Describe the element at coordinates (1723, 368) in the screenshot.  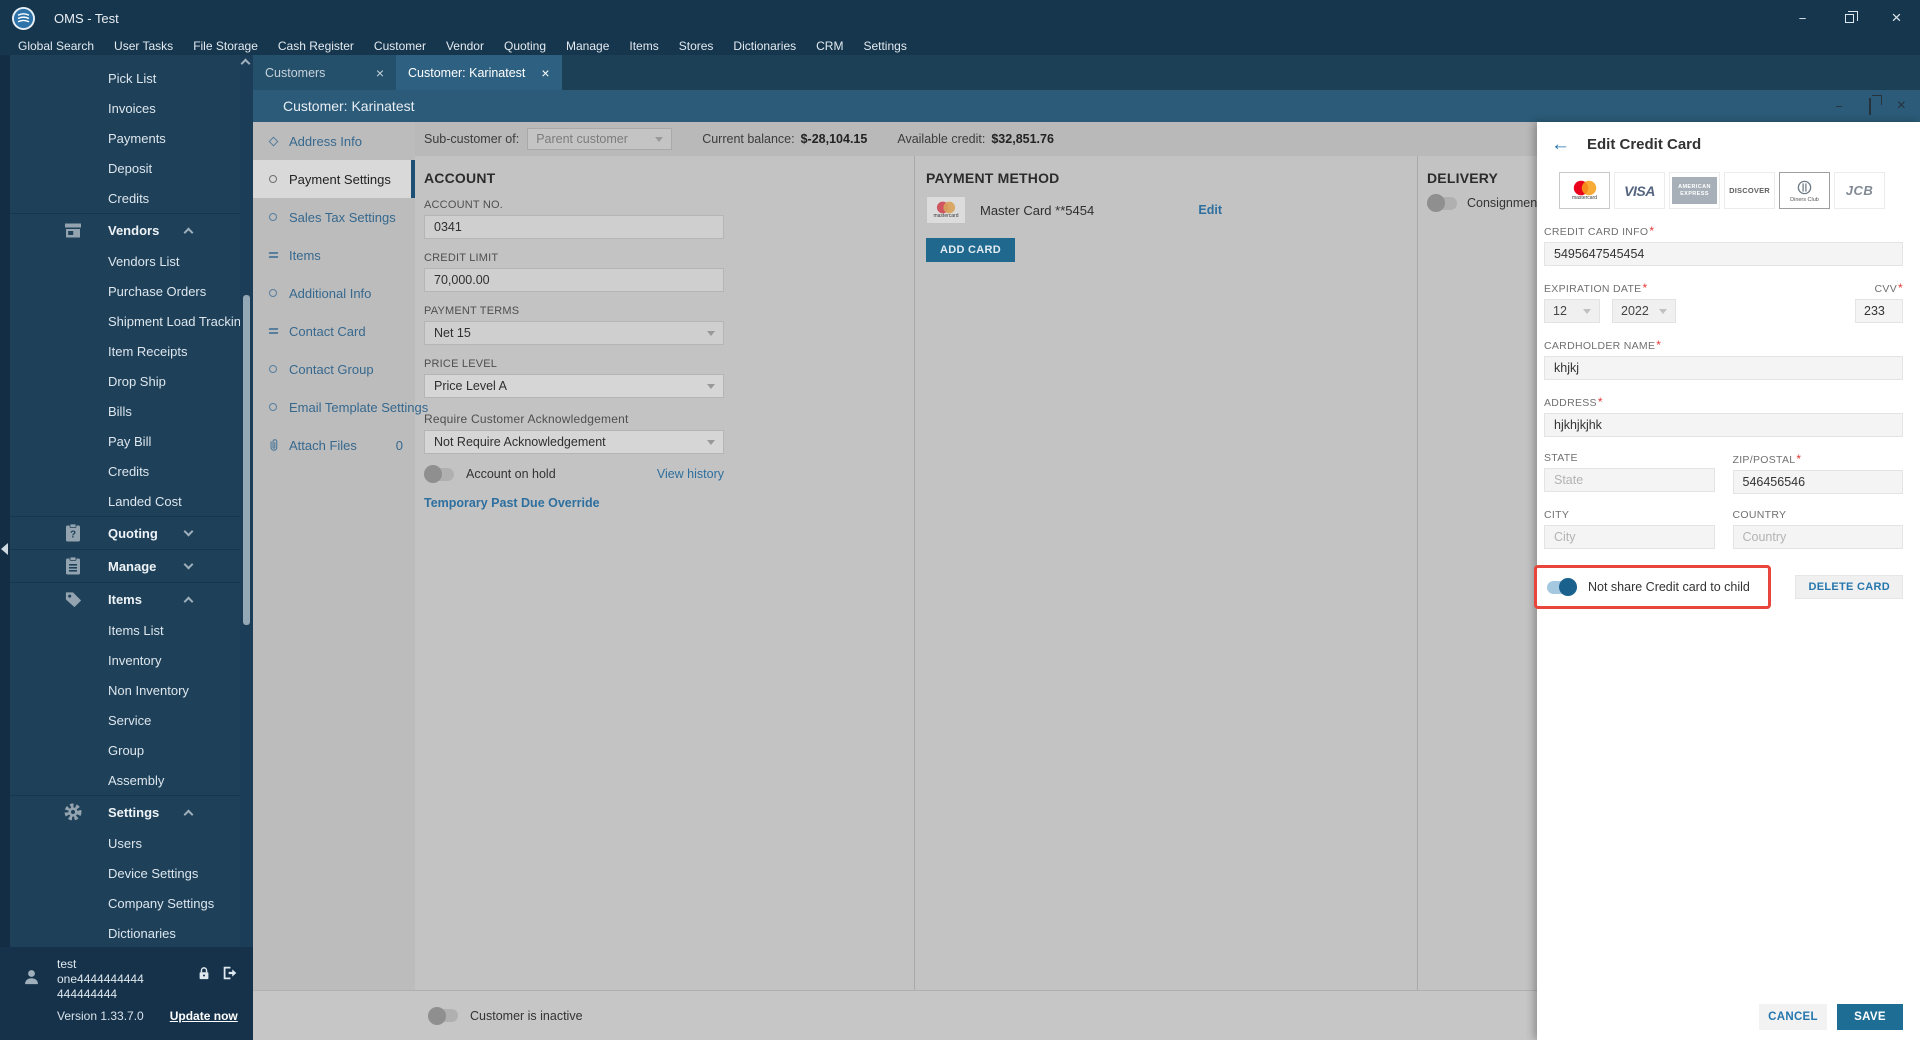
I see `cardholder-input` at that location.